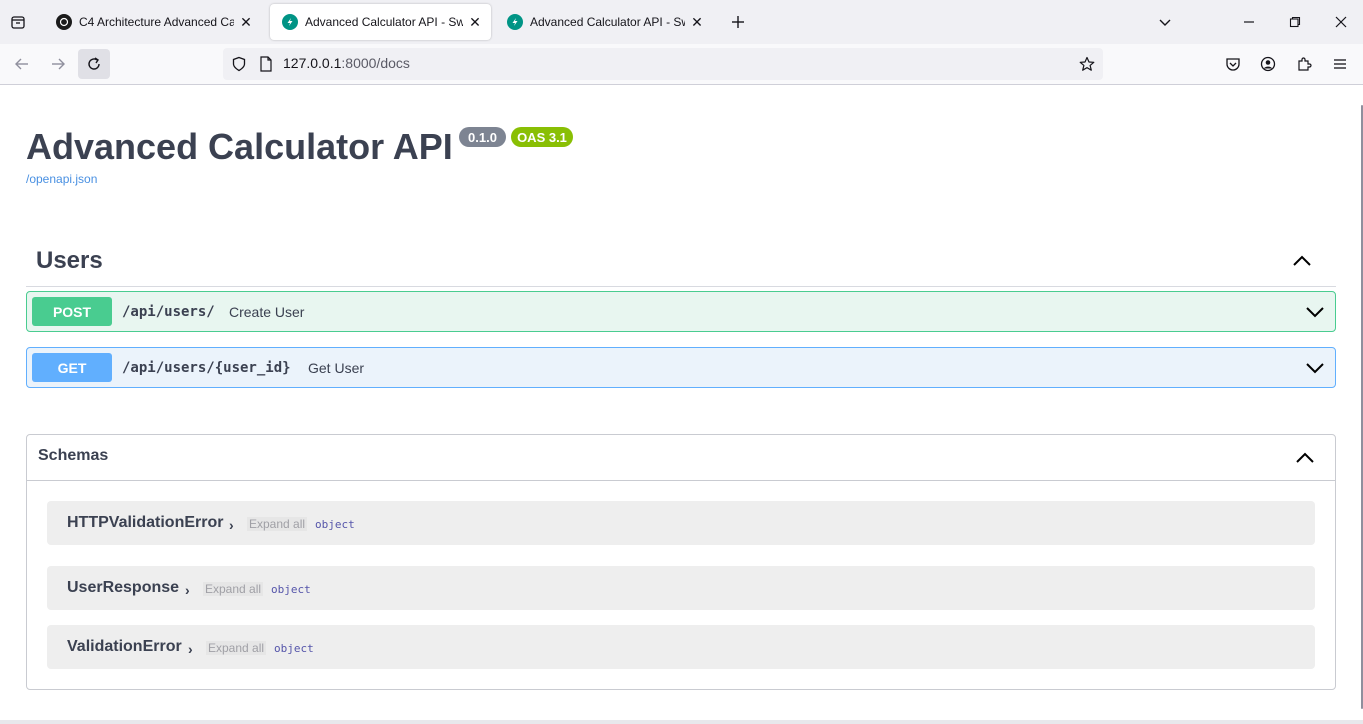 The width and height of the screenshot is (1363, 724). Describe the element at coordinates (1249, 22) in the screenshot. I see `minimize-icon` at that location.